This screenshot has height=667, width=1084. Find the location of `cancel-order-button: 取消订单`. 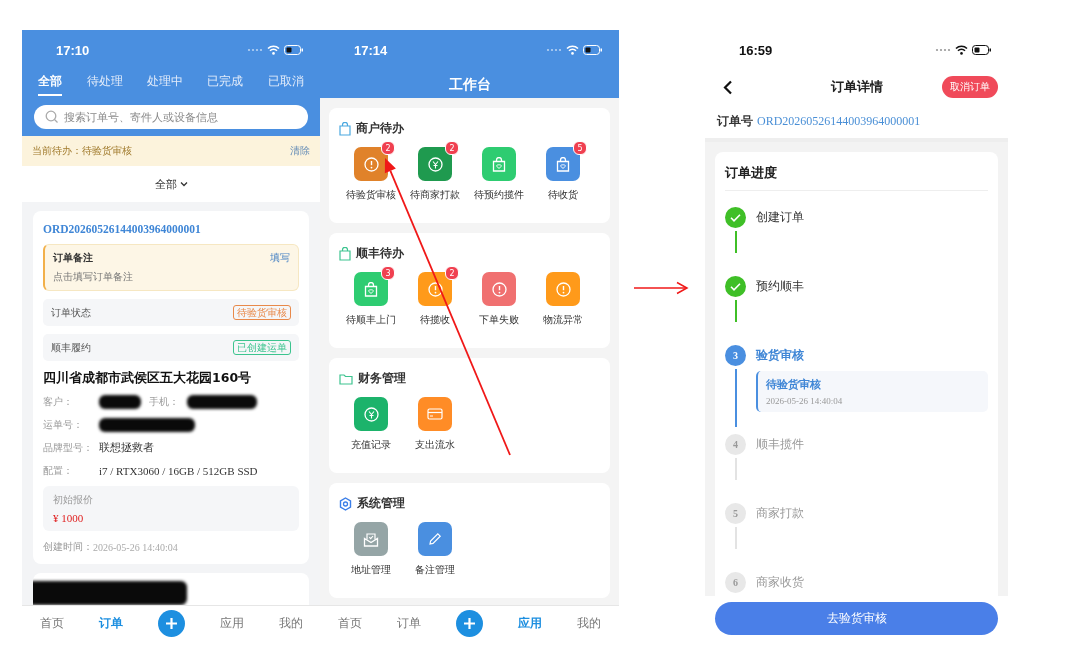

cancel-order-button: 取消订单 is located at coordinates (970, 87).